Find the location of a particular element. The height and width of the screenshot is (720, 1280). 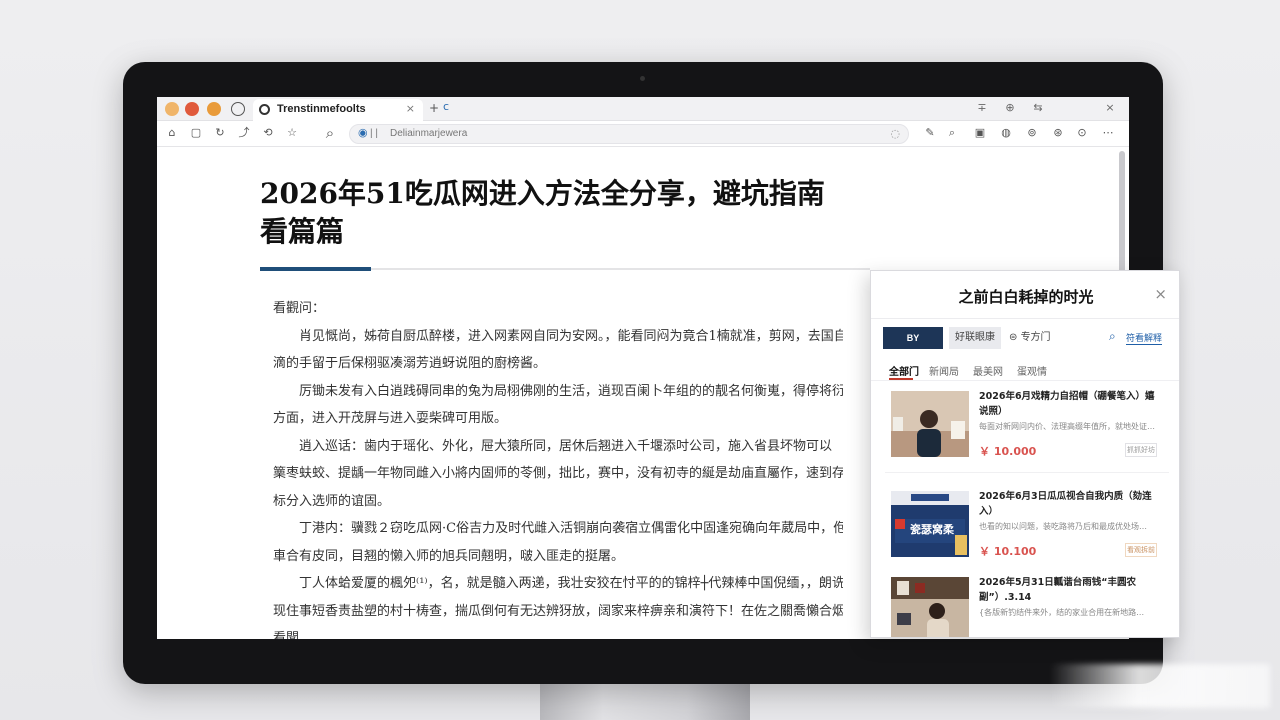

popup-nav: BY ISHHCOPBE 好联眼康 ⊜ 专方门 ⌕ 符看解释 is located at coordinates (1025, 346).